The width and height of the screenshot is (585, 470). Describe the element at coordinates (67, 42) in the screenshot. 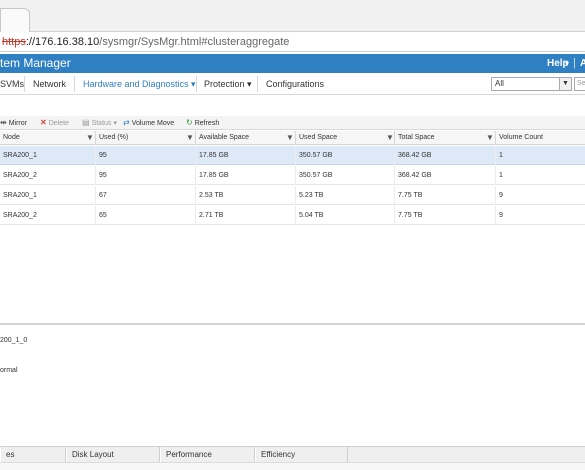

I see `url-host: 176.16.38.10` at that location.